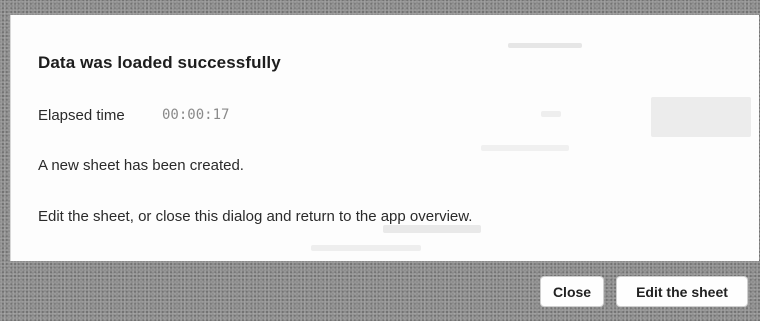 Image resolution: width=760 pixels, height=321 pixels. I want to click on elapsed-time-row: Elapsed time 00:00:17, so click(133, 115).